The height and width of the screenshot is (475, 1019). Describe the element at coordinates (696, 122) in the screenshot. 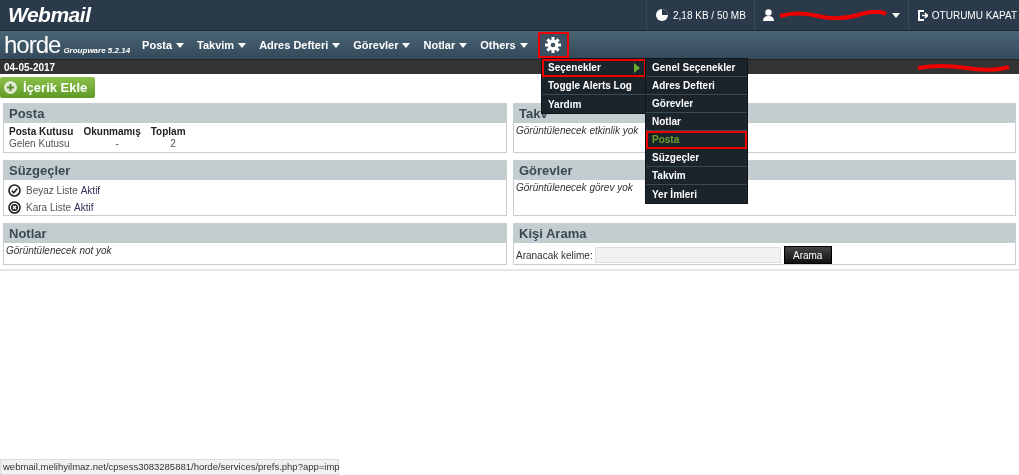

I see `menu-item: Notlar` at that location.